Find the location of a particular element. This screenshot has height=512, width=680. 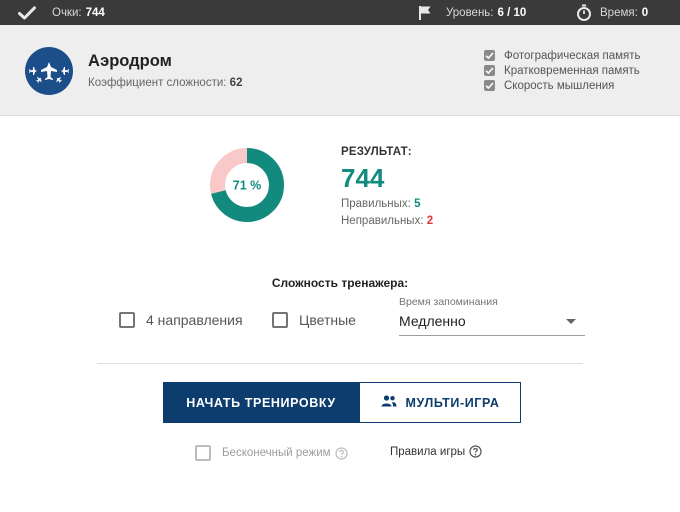

score-indicator: Очки: 744 is located at coordinates (61, 12).